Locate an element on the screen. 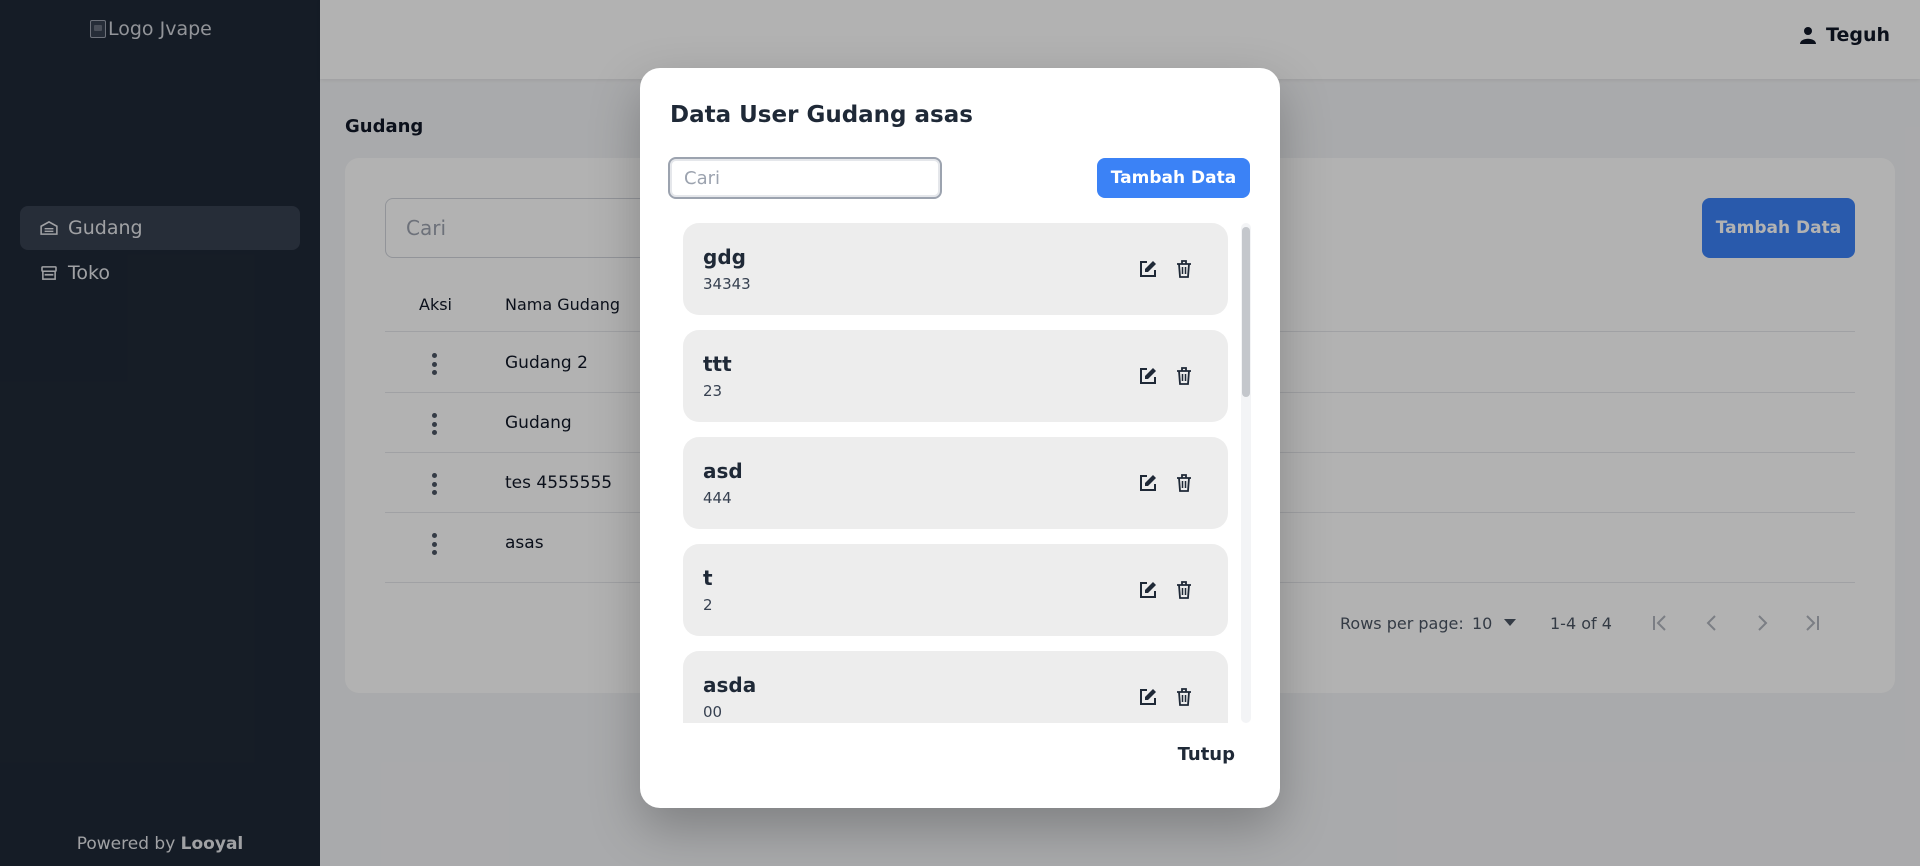 This screenshot has height=866, width=1920. item-code: 34343 is located at coordinates (727, 284).